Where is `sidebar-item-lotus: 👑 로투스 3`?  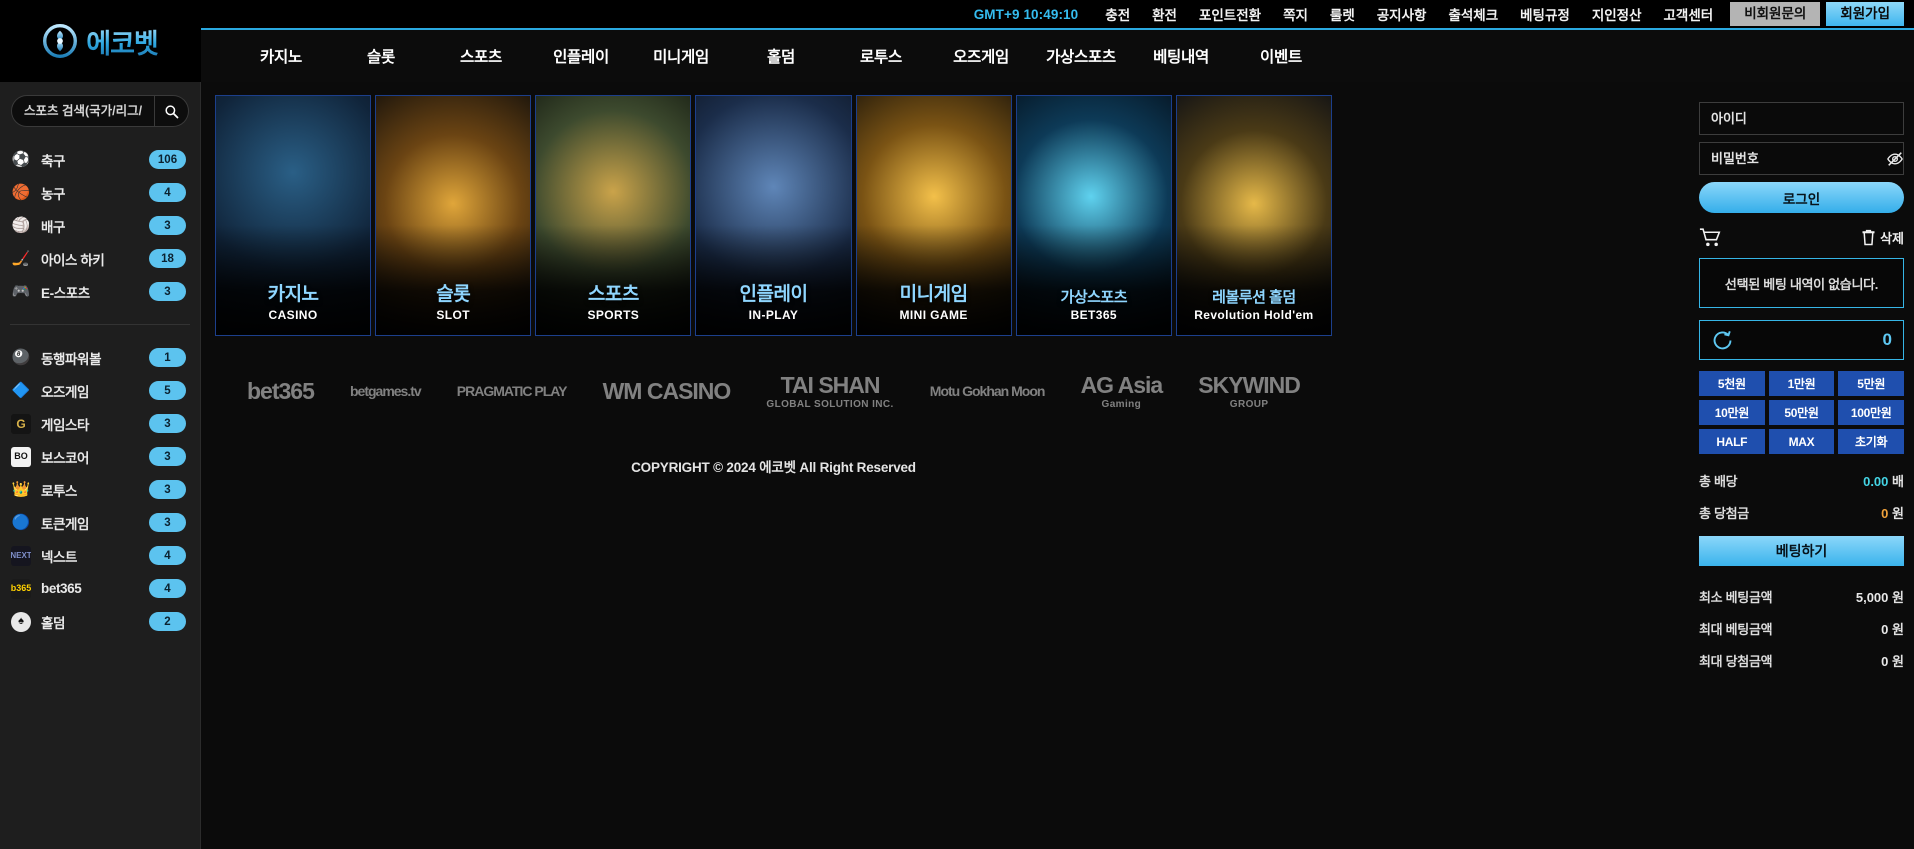
sidebar-item-lotus: 👑 로투스 3 is located at coordinates (100, 489).